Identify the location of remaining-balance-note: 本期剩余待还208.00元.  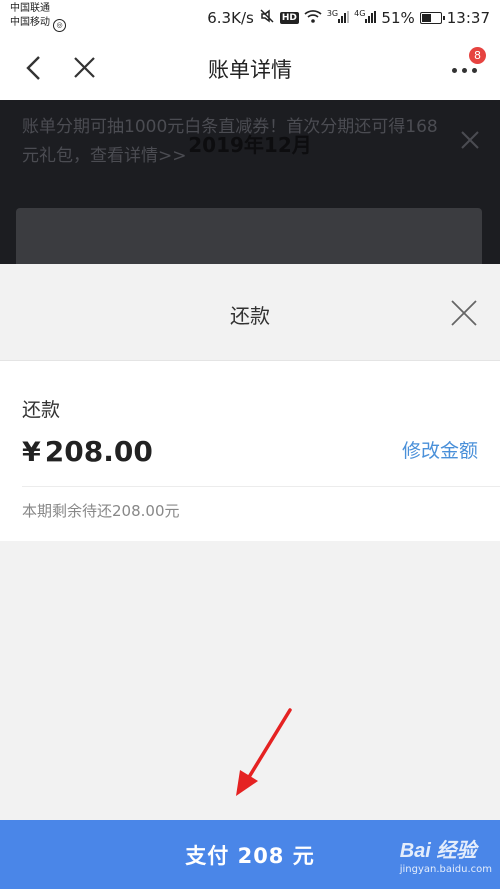
(101, 511).